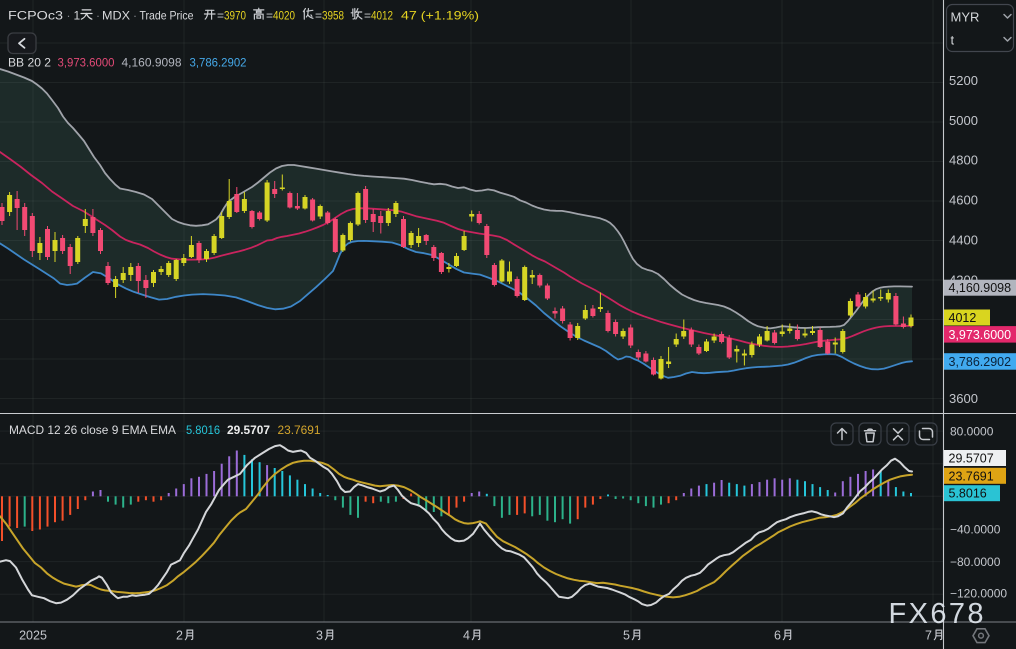 The image size is (1016, 649). Describe the element at coordinates (440, 16) in the screenshot. I see `svg-text: 47 (+1.19%)` at that location.